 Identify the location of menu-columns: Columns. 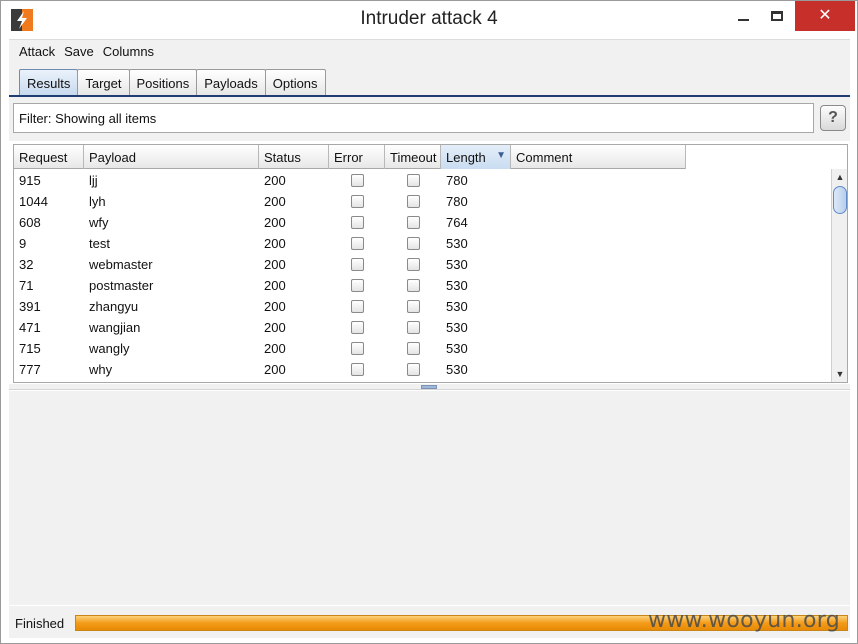
(128, 51).